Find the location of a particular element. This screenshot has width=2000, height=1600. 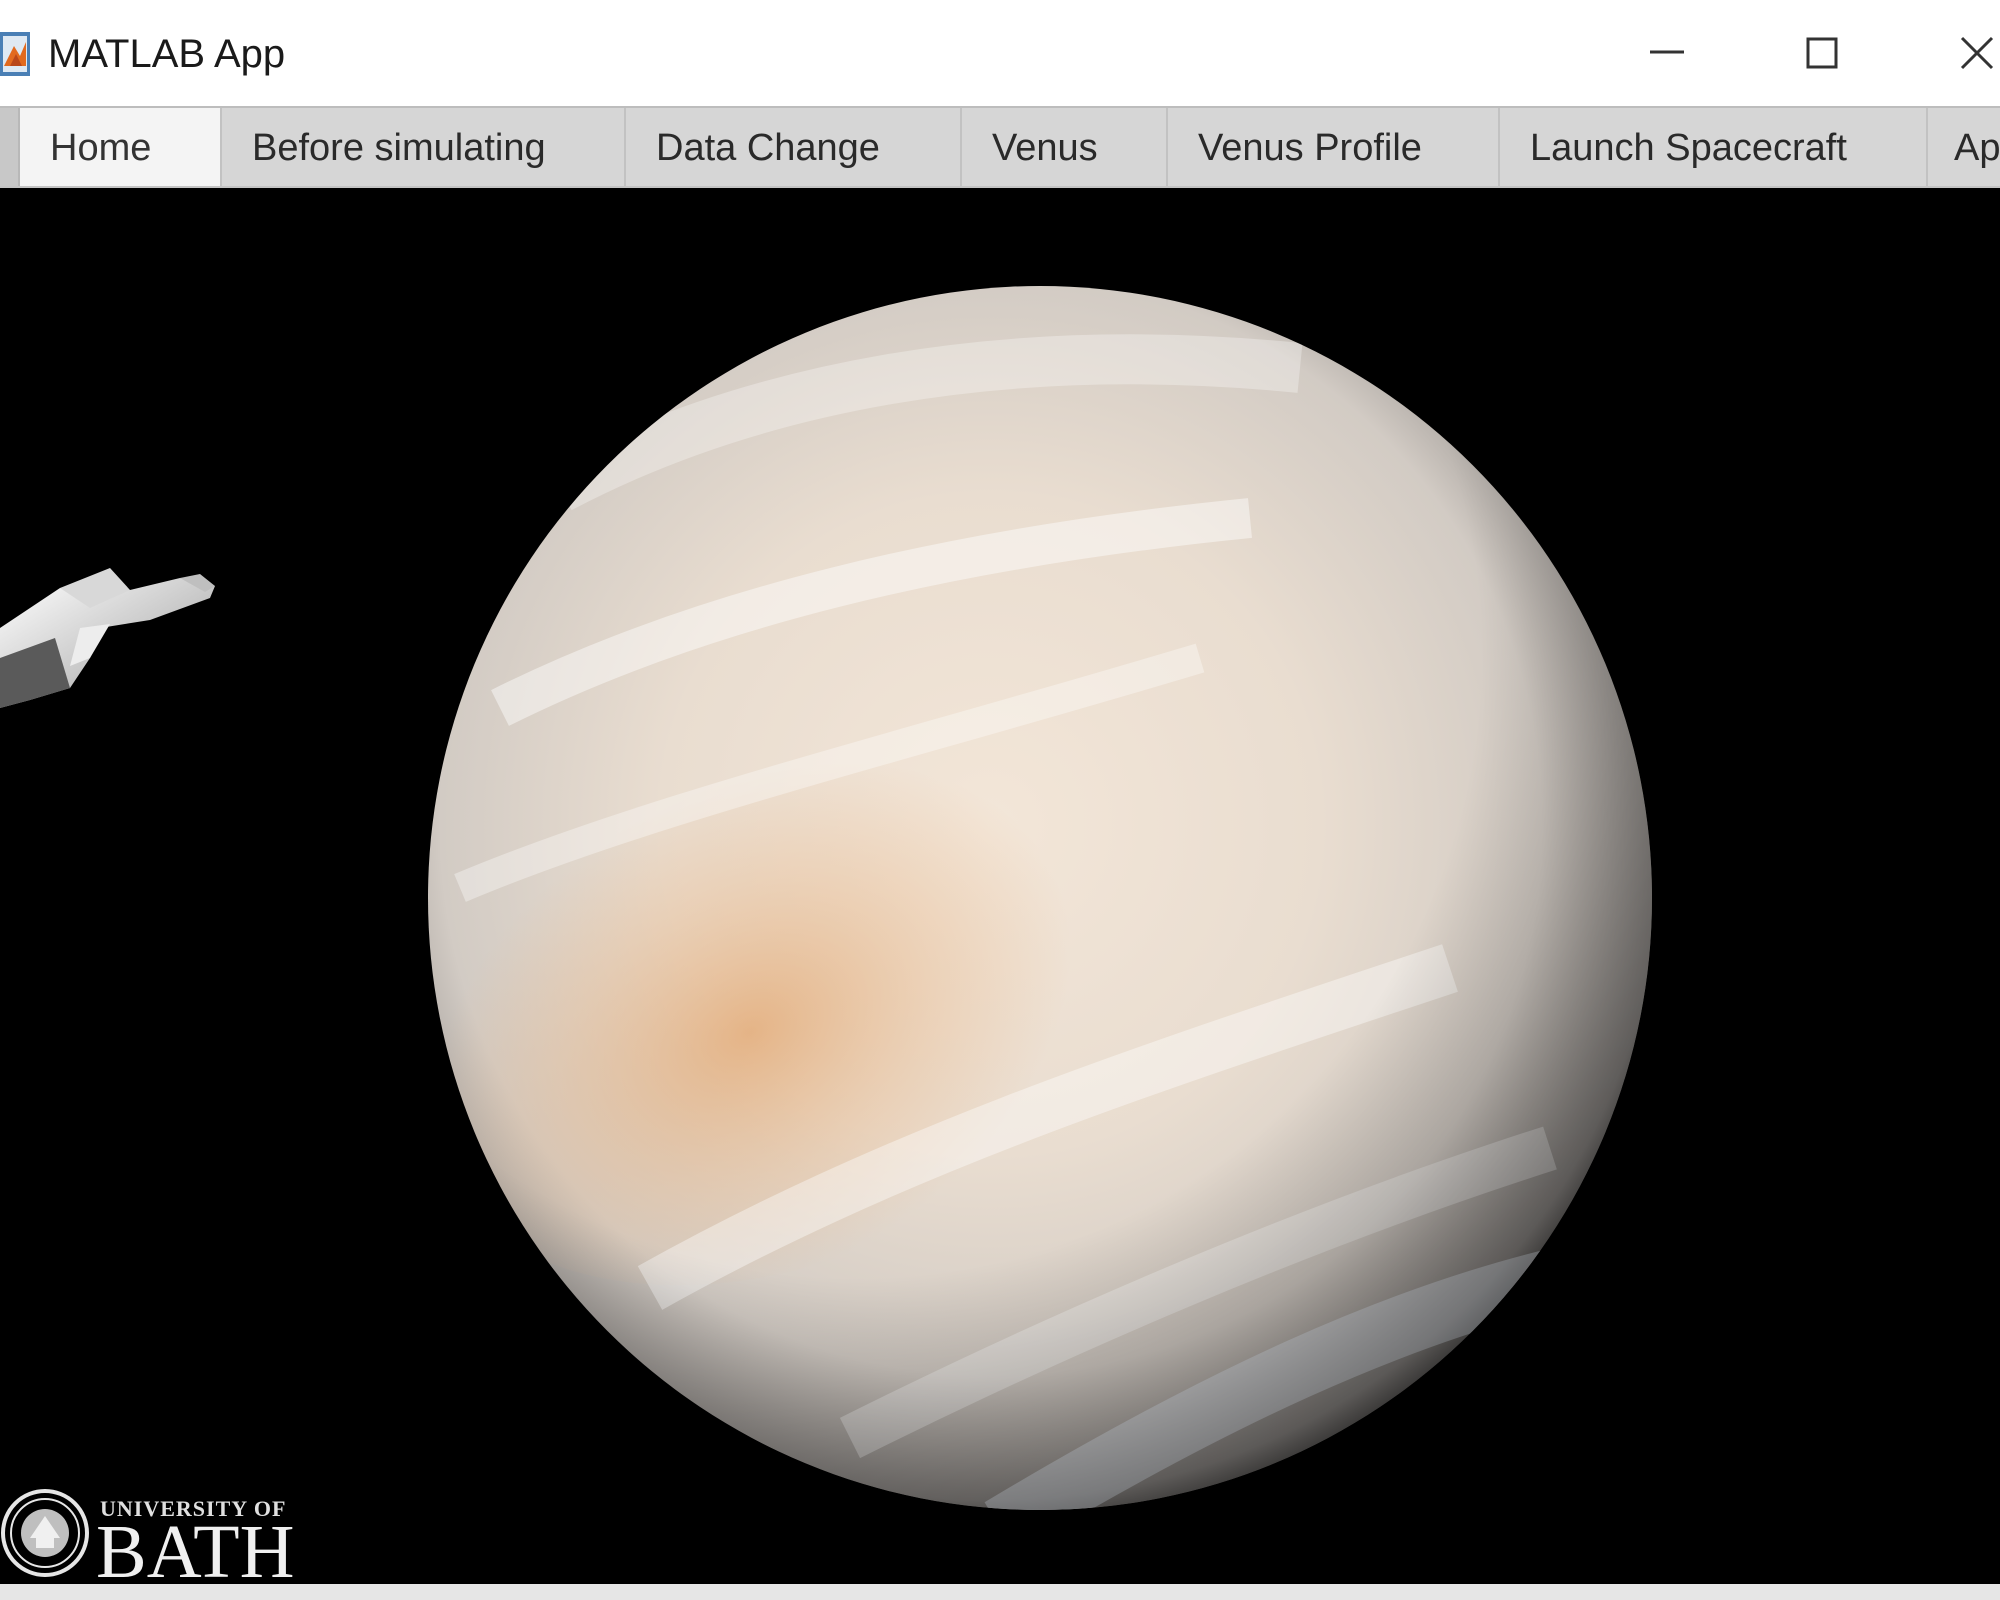

title-bar: MATLAB App is located at coordinates (1000, 53).